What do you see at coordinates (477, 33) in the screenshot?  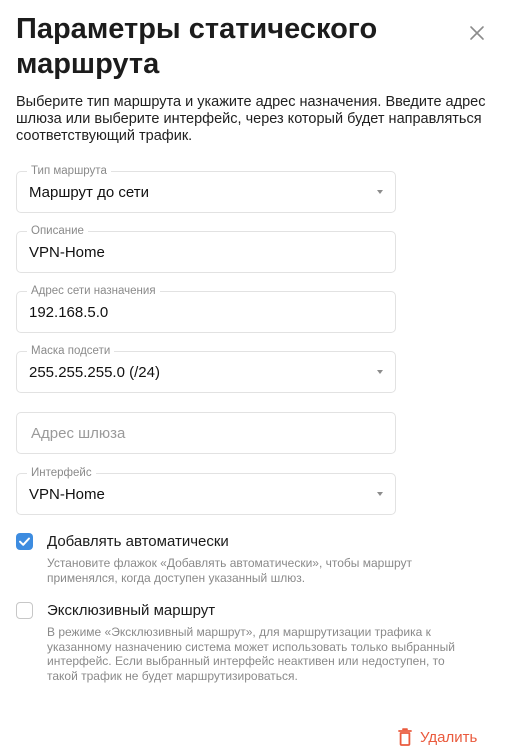 I see `close-icon` at bounding box center [477, 33].